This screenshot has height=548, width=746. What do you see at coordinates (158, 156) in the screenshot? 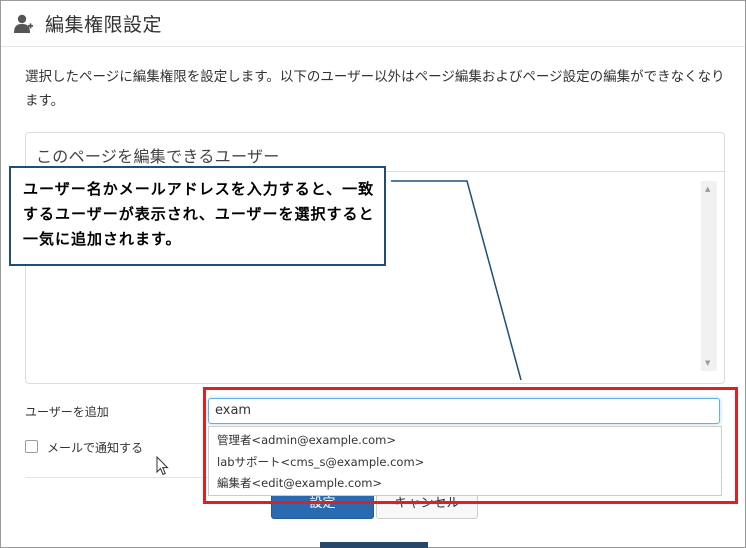
I see `editors-panel-title: このページを編集できるユーザー` at bounding box center [158, 156].